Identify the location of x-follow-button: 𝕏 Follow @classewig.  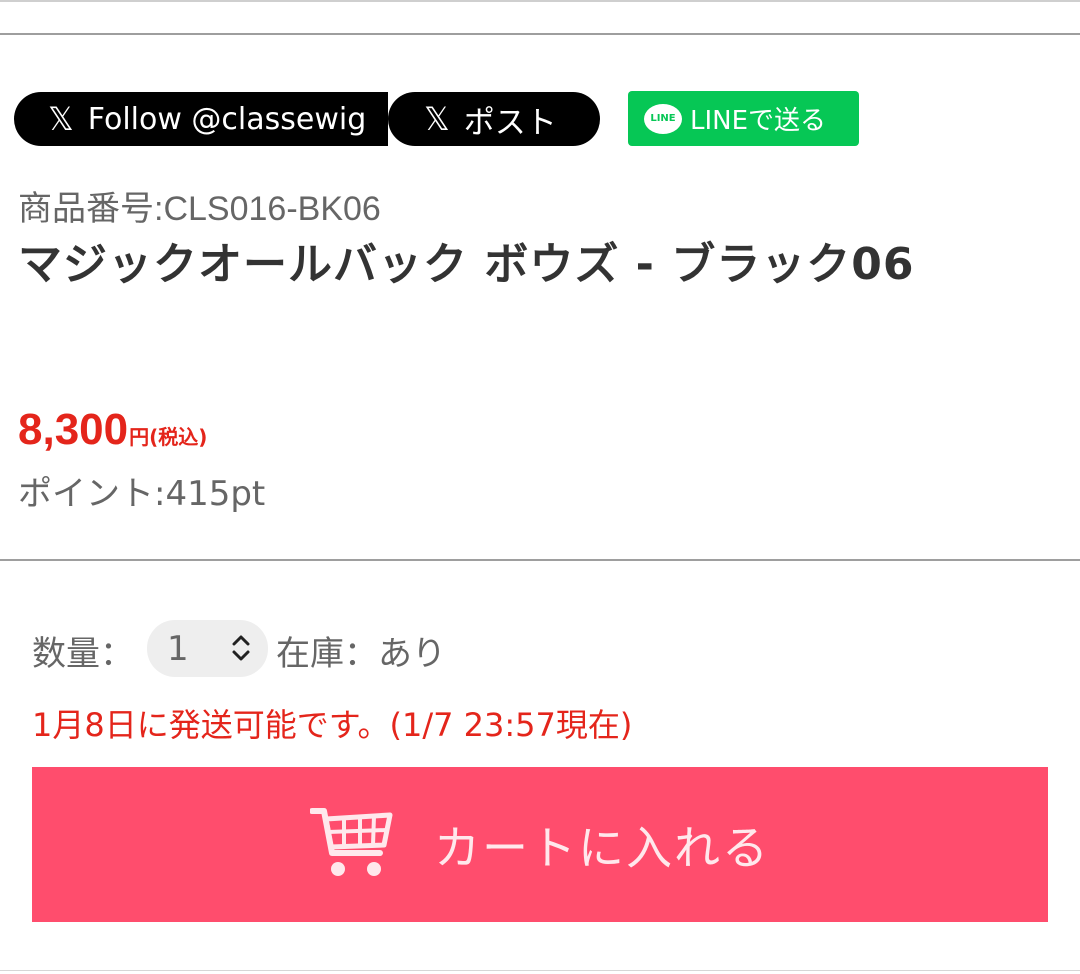
(201, 119).